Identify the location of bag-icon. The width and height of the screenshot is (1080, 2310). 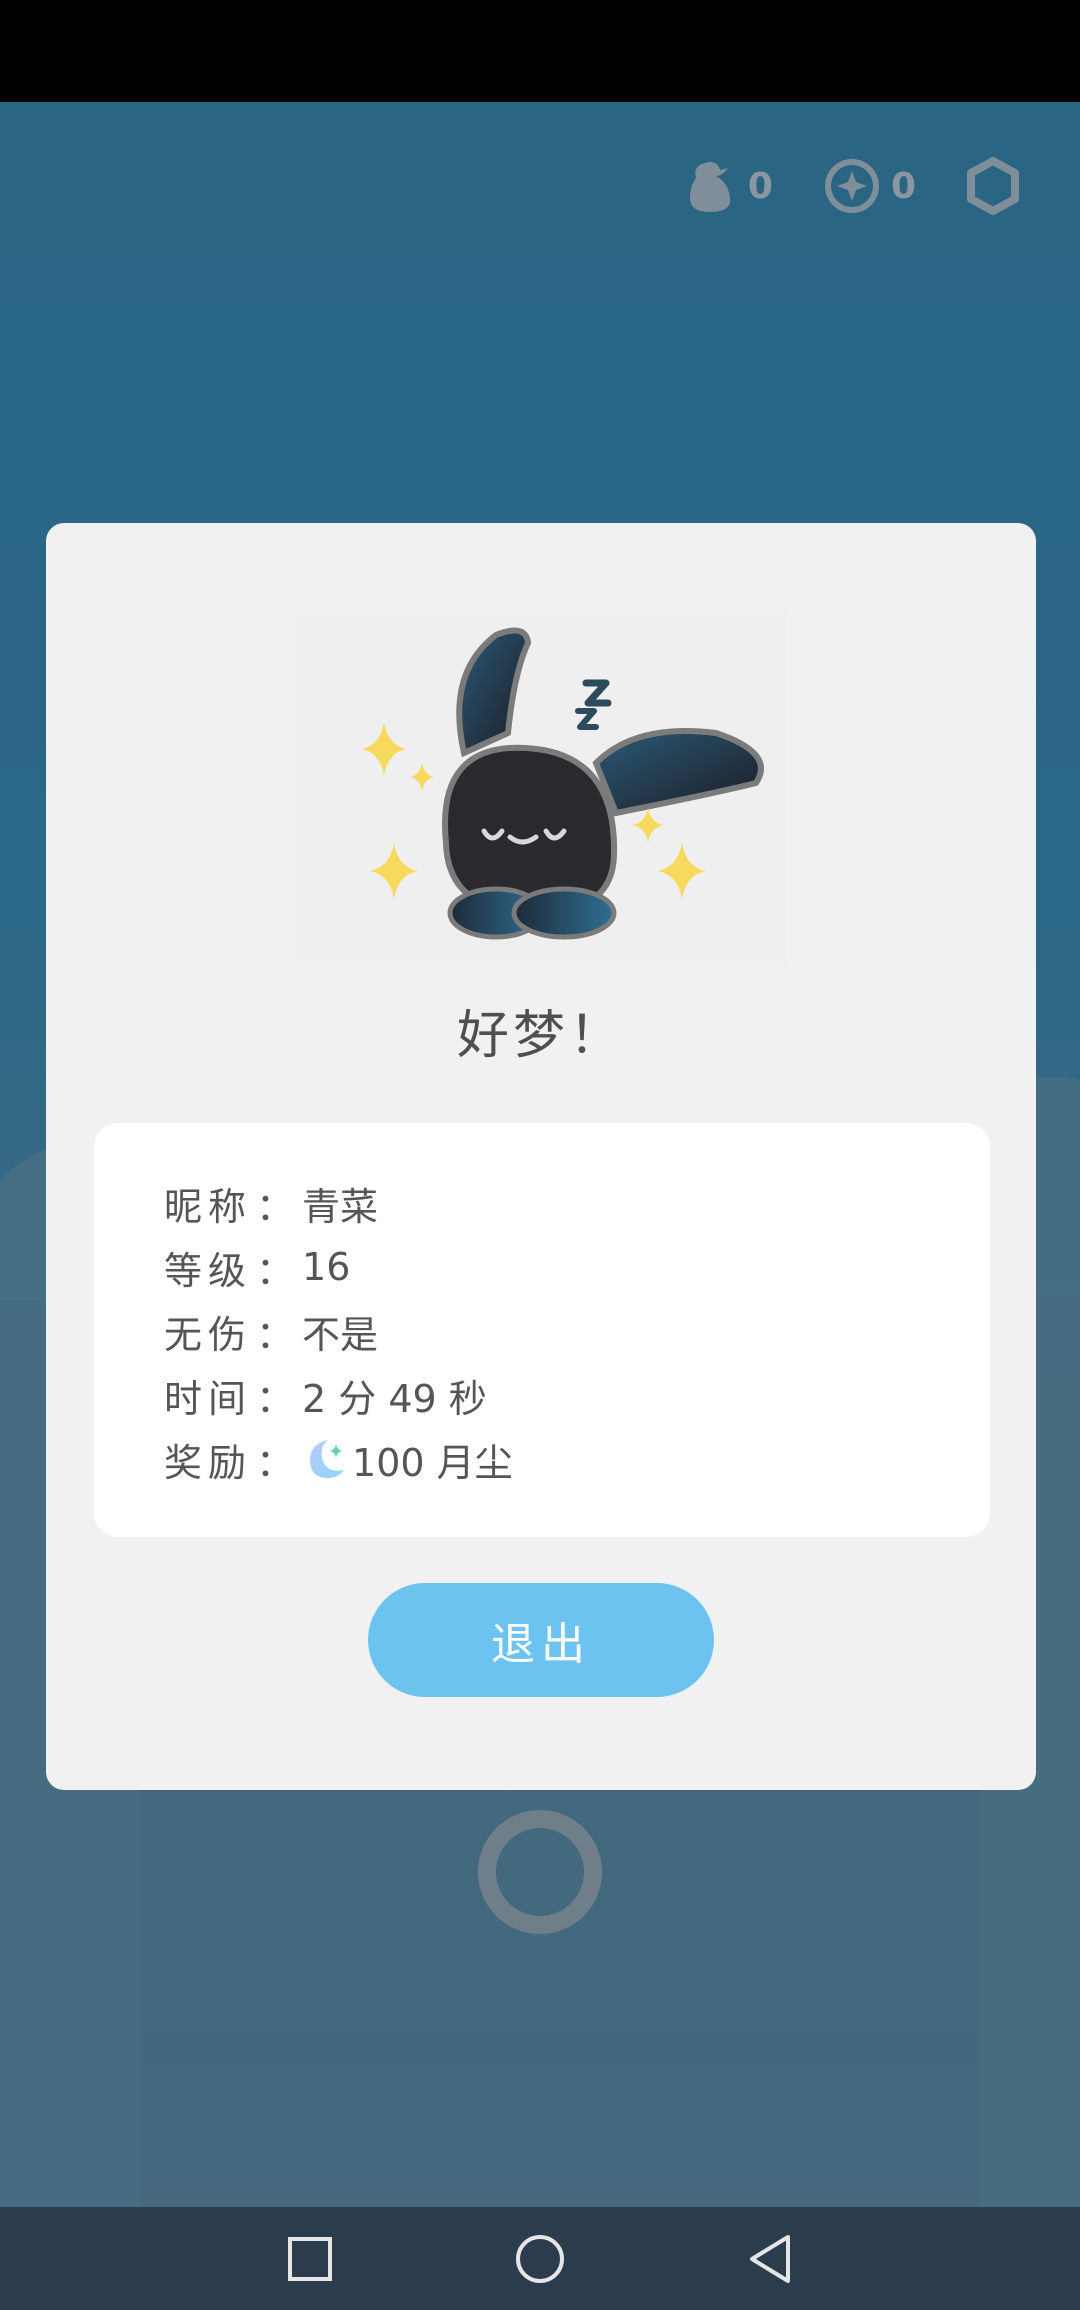
(710, 187).